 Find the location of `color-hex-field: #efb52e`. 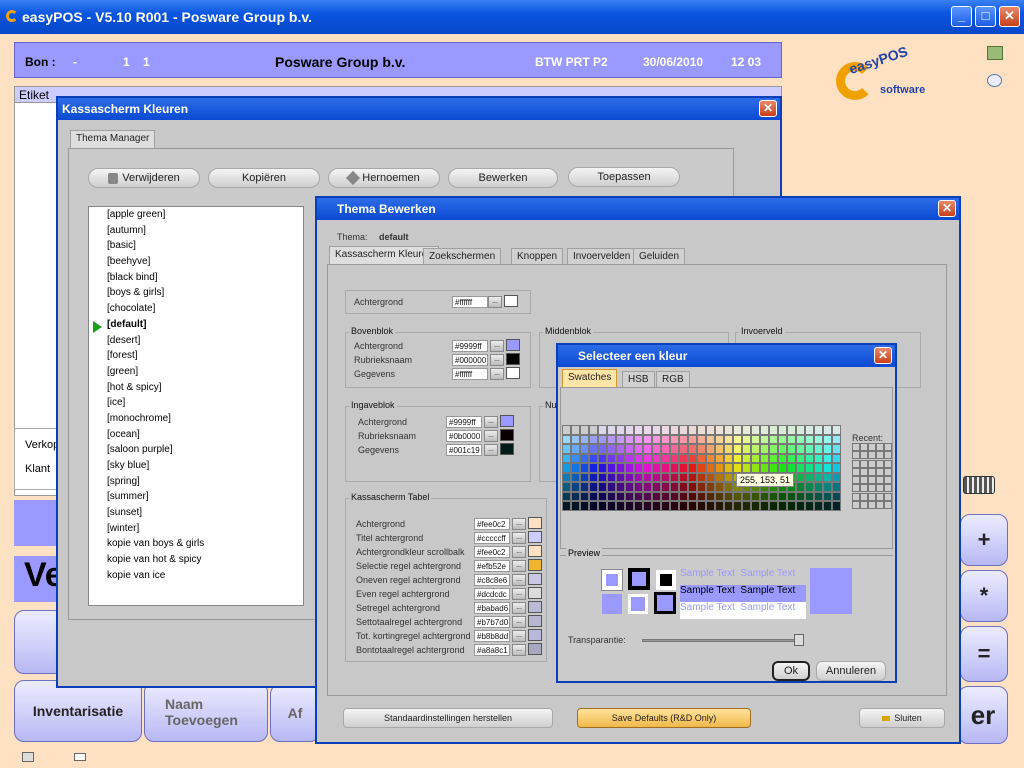

color-hex-field: #efb52e is located at coordinates (492, 566).